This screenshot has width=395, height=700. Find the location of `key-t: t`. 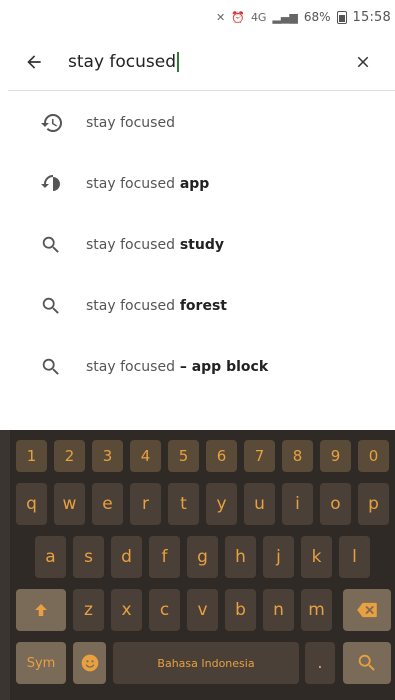

key-t: t is located at coordinates (183, 504).